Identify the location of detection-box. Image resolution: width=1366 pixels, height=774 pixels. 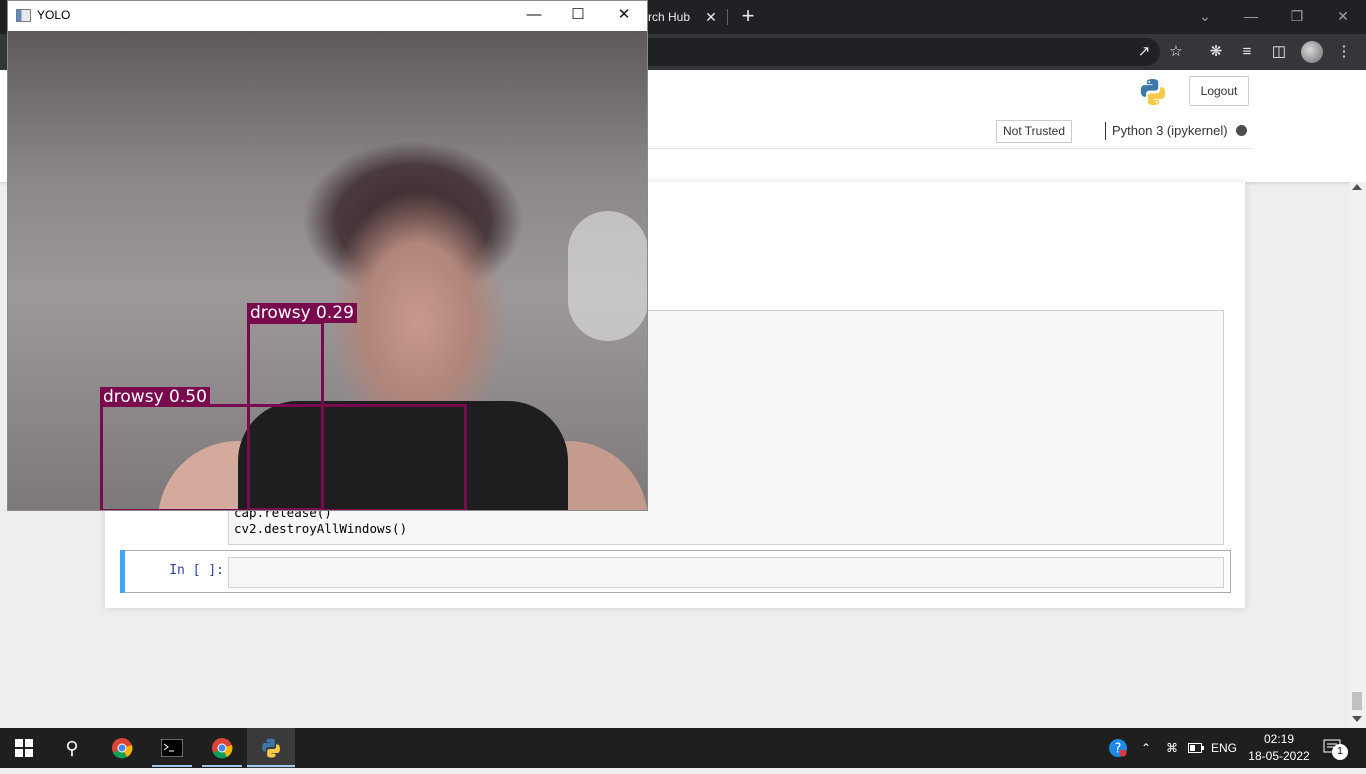
(283, 457).